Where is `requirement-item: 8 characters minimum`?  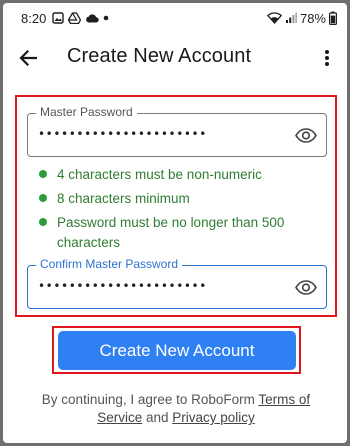 requirement-item: 8 characters minimum is located at coordinates (184, 199).